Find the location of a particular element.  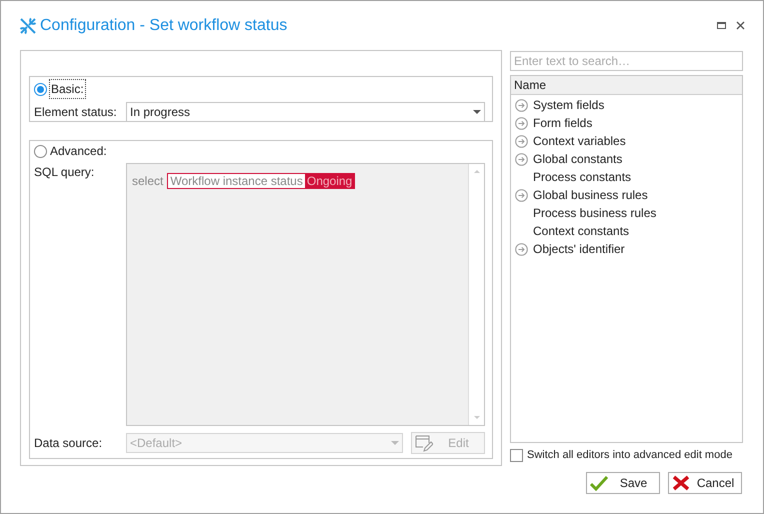

sql-token: Workflow instance status Ongoing is located at coordinates (261, 181).